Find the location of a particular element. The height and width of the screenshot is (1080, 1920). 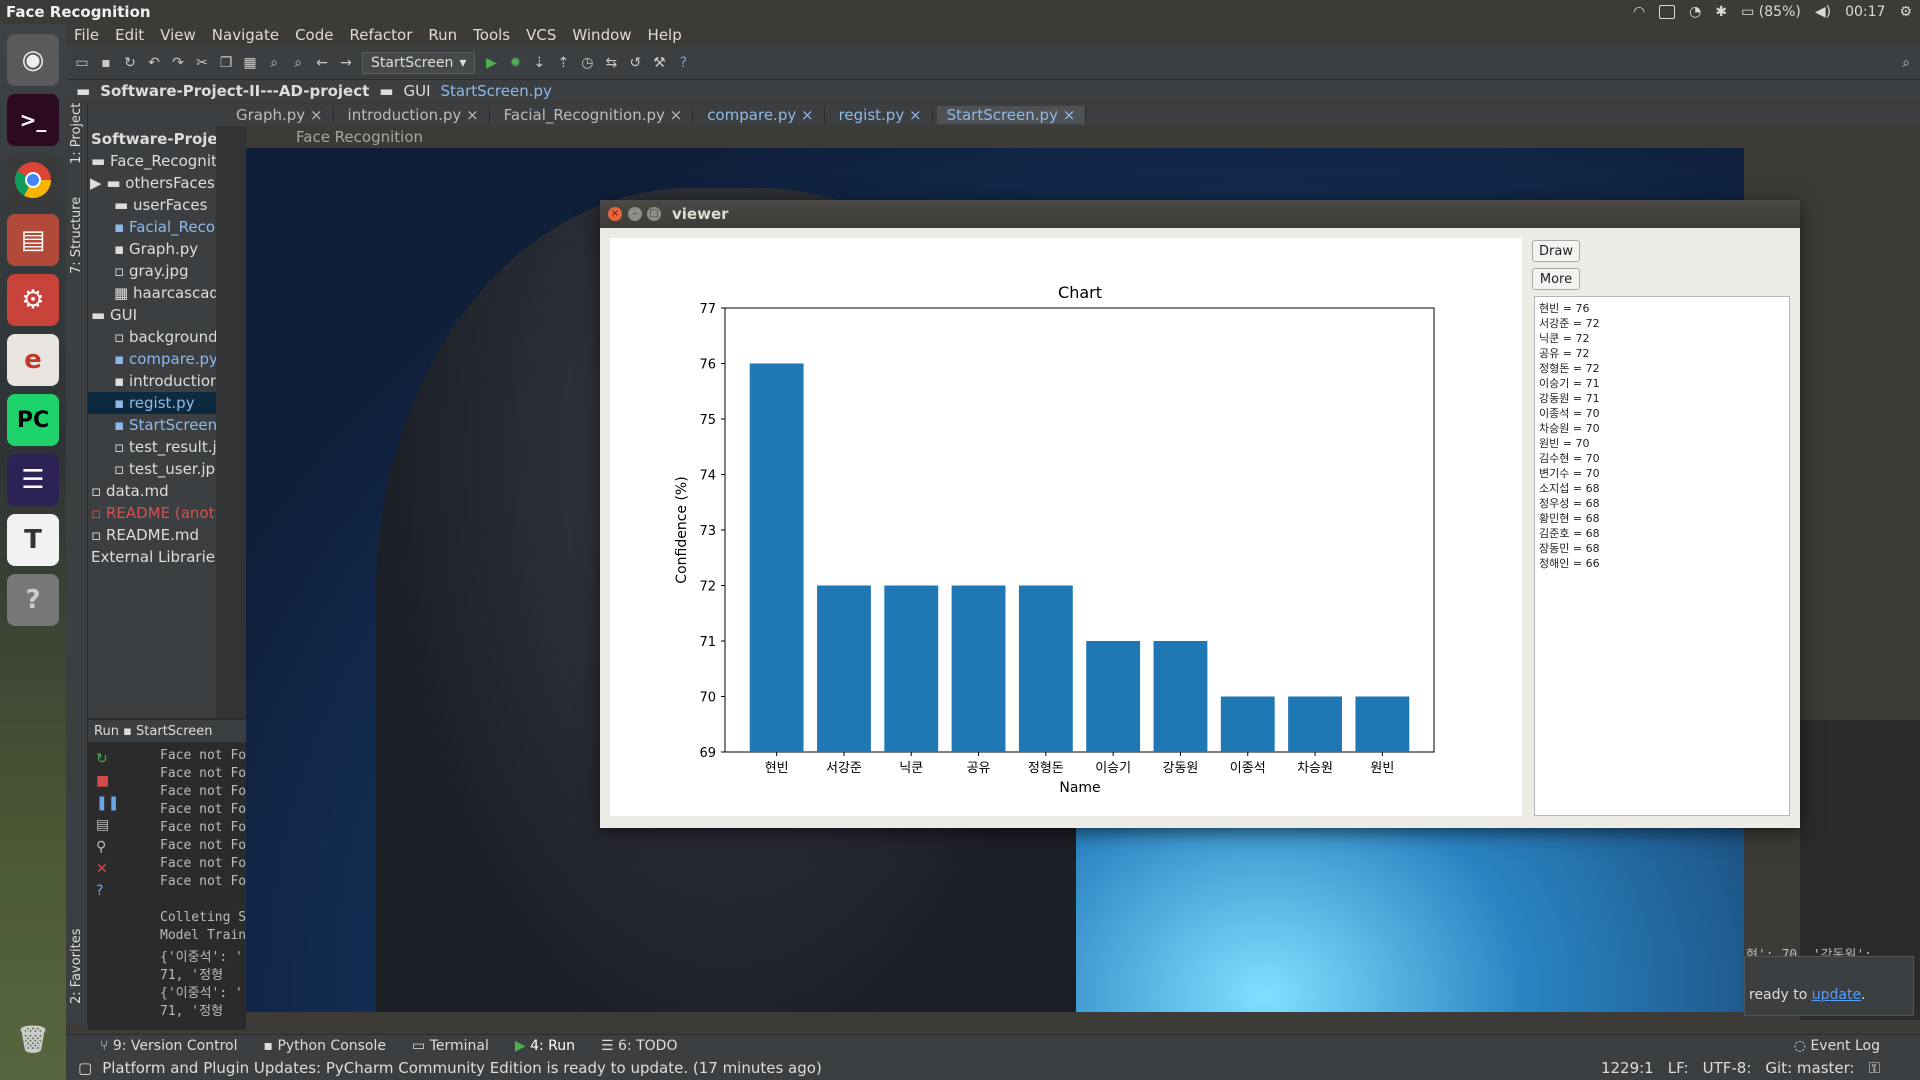

files-icon: ▤ is located at coordinates (33, 240).